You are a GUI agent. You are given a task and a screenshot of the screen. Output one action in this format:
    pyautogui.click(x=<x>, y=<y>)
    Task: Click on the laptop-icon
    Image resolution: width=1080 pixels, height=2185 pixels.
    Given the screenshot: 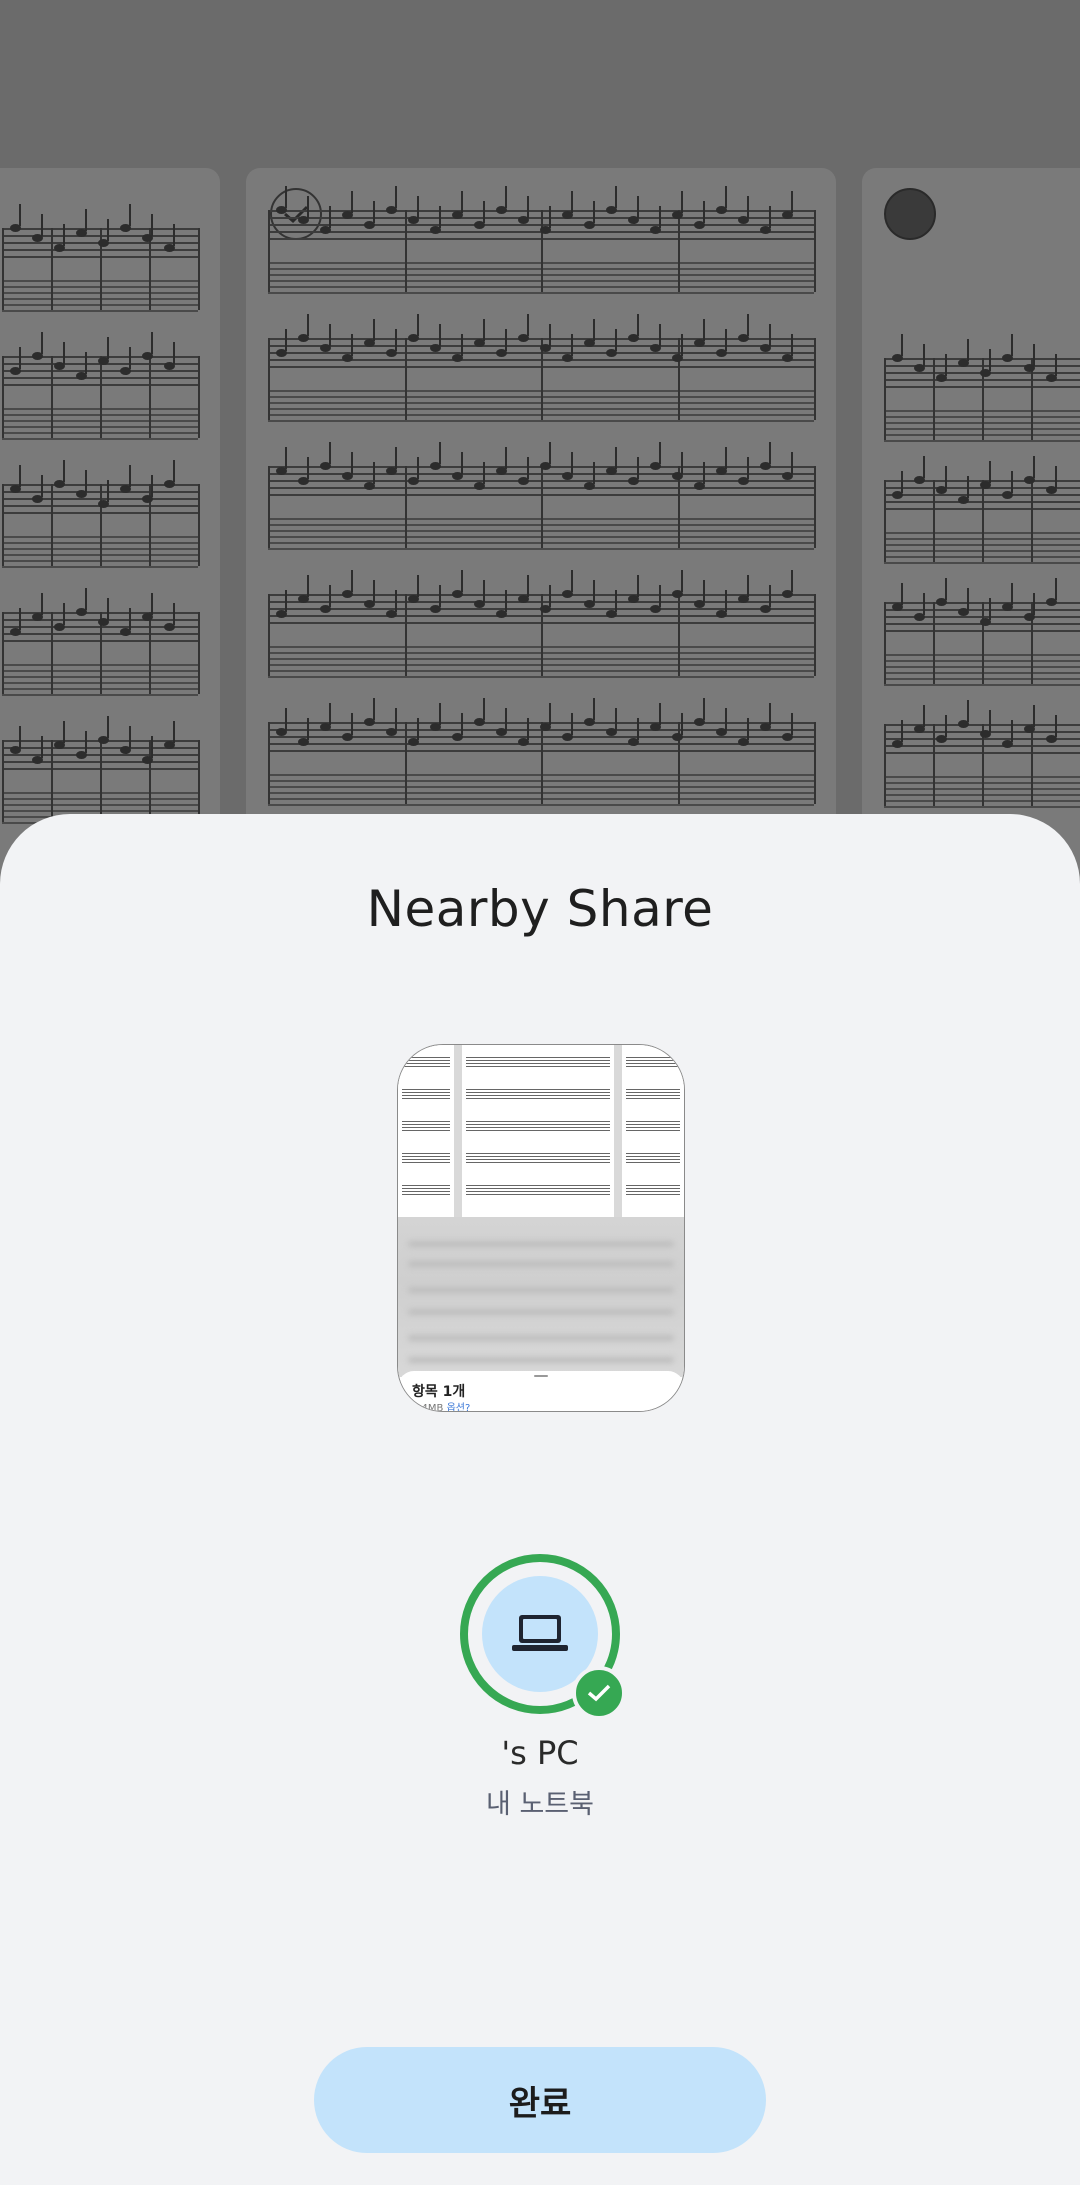 What is the action you would take?
    pyautogui.click(x=540, y=1633)
    